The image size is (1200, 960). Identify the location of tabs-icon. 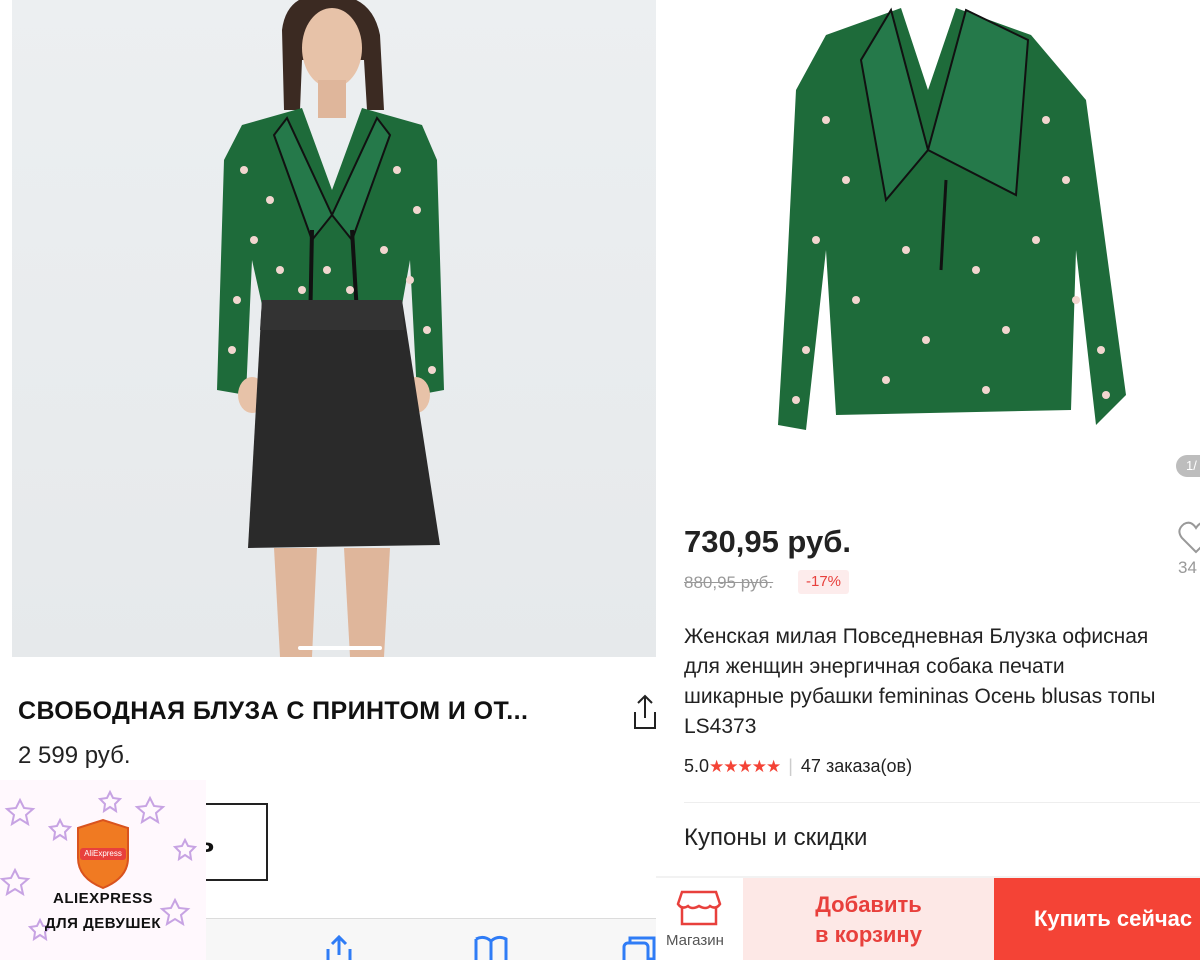
(638, 947).